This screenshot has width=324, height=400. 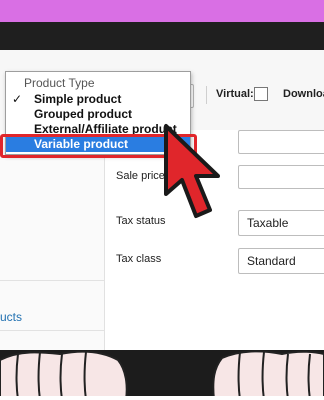 I want to click on tax-status-select: Taxable, so click(x=281, y=223).